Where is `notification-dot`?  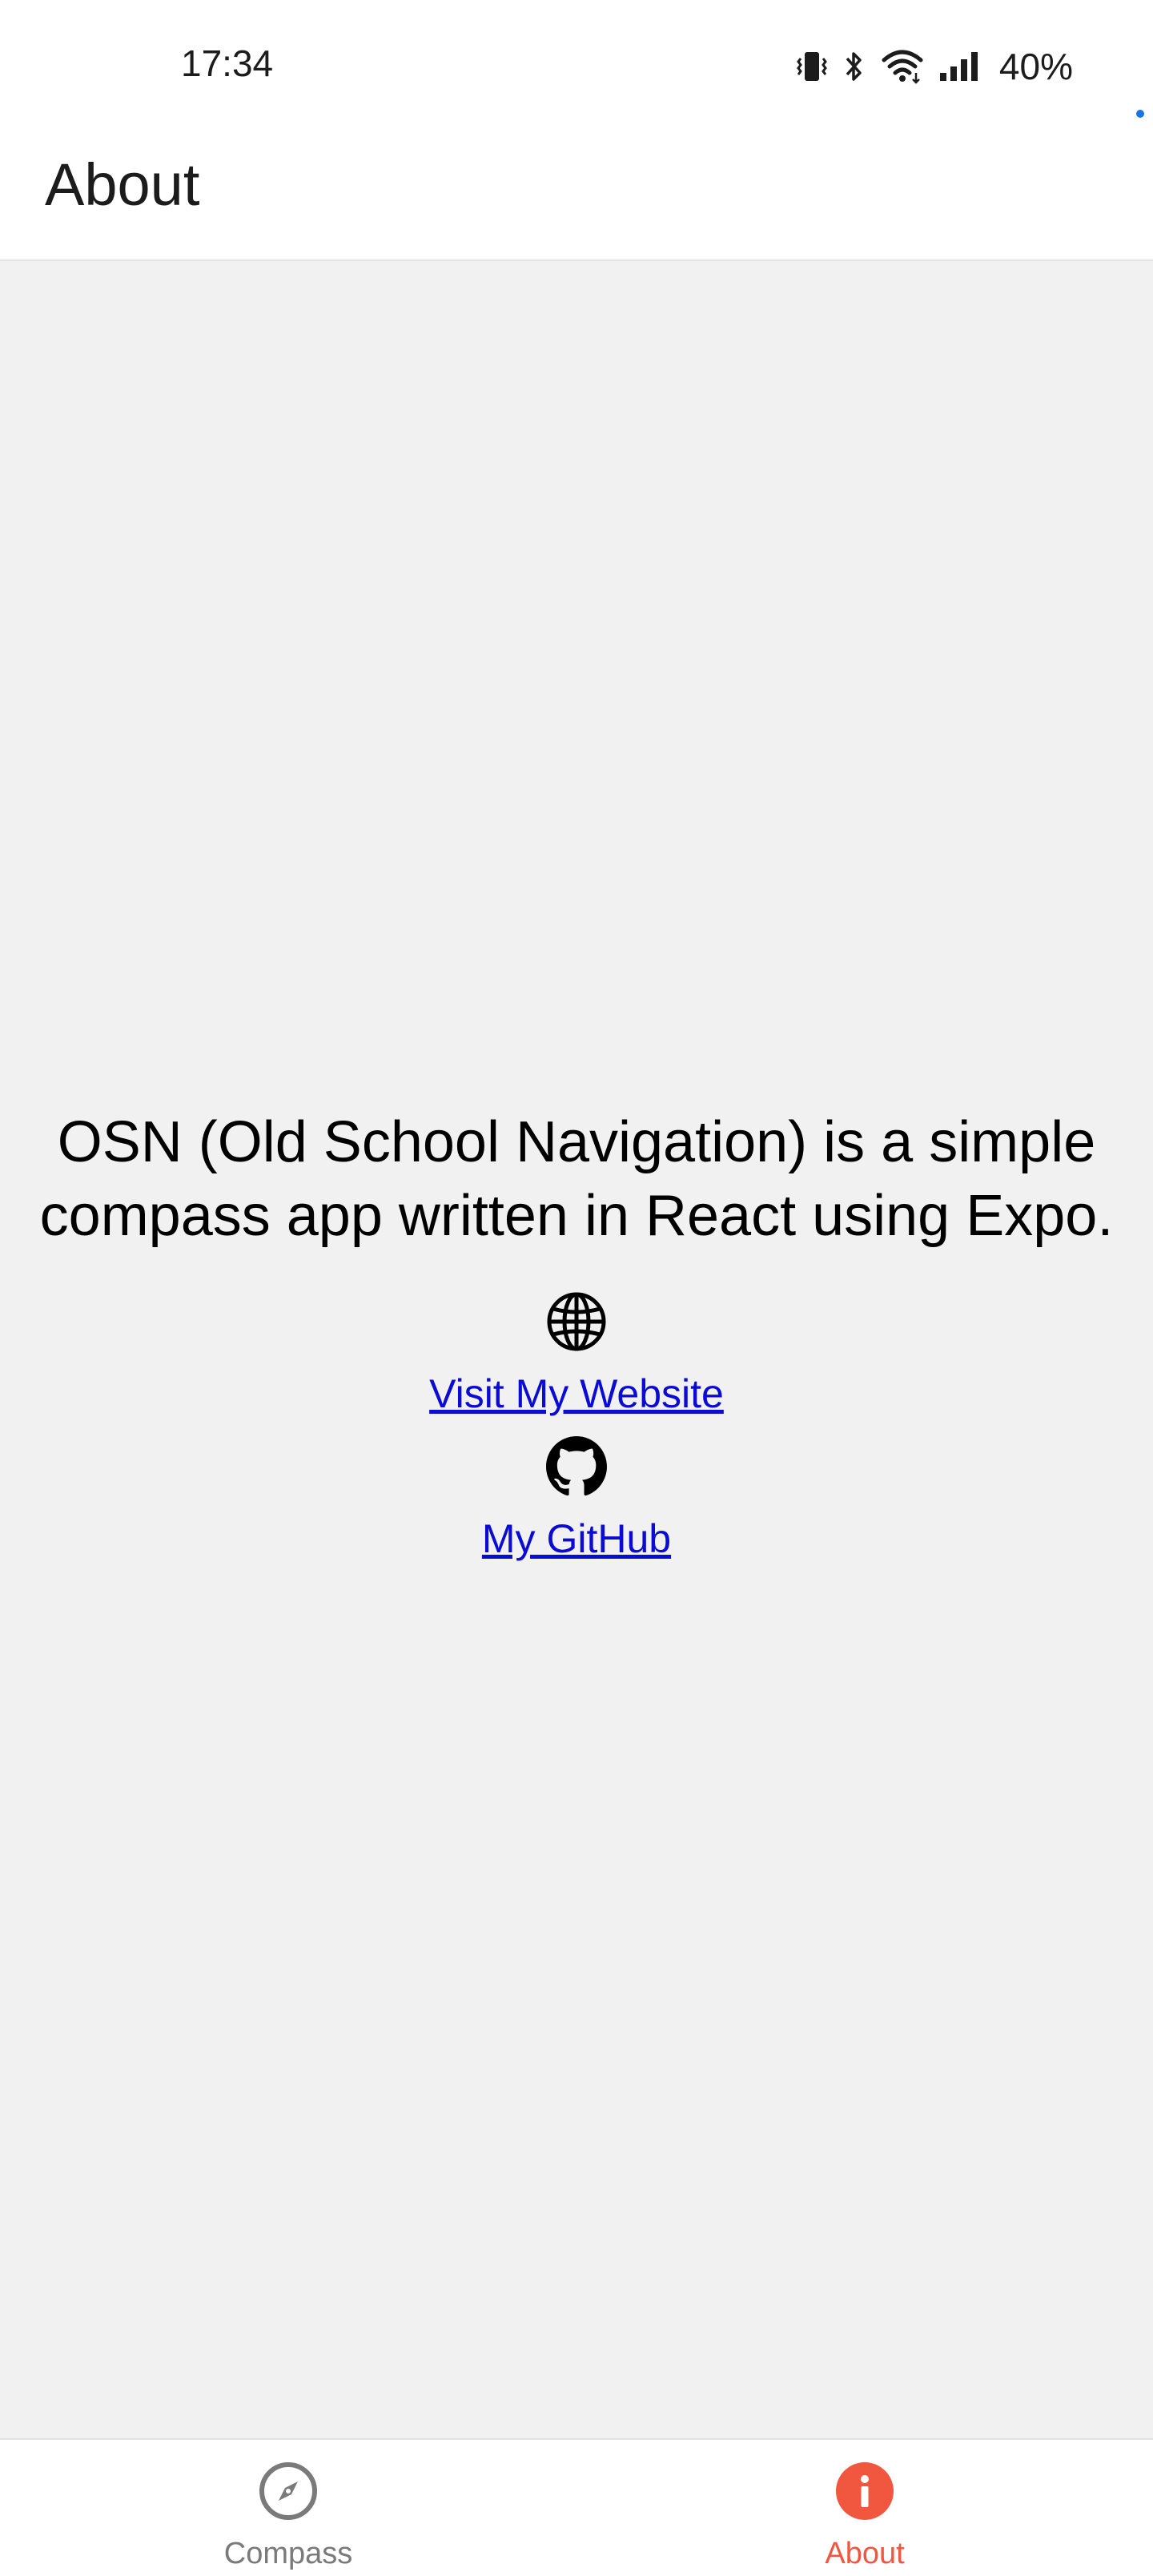
notification-dot is located at coordinates (1140, 114).